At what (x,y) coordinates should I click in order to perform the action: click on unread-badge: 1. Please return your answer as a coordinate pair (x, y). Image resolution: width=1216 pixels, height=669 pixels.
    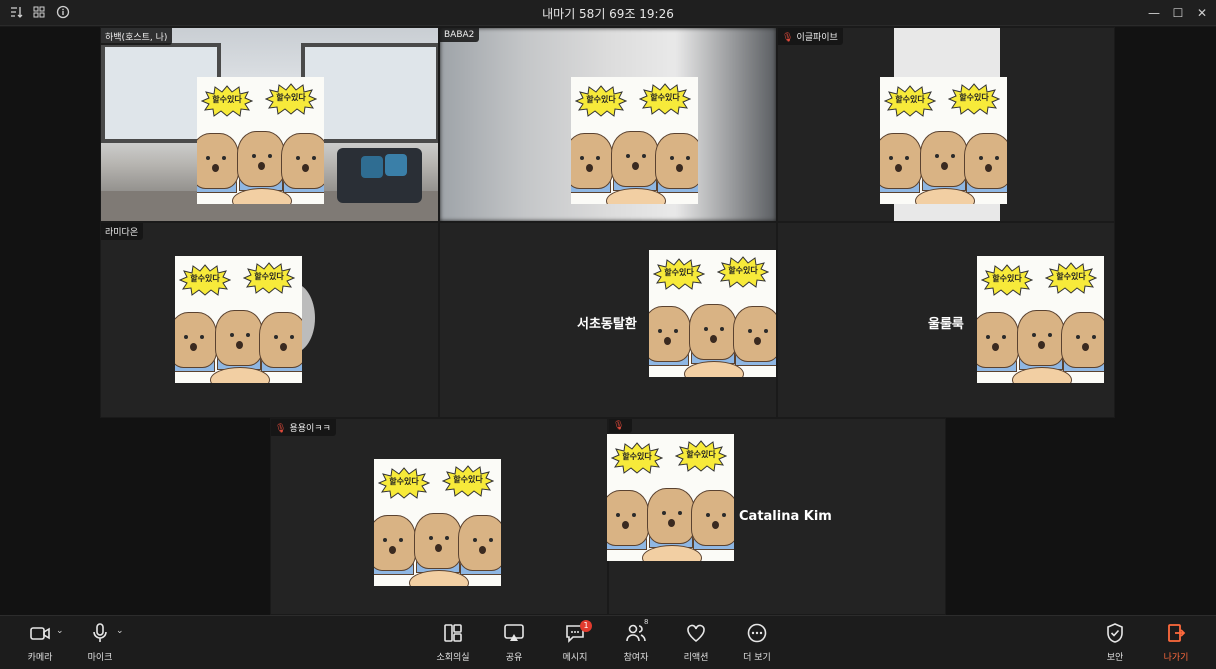
    Looking at the image, I should click on (586, 626).